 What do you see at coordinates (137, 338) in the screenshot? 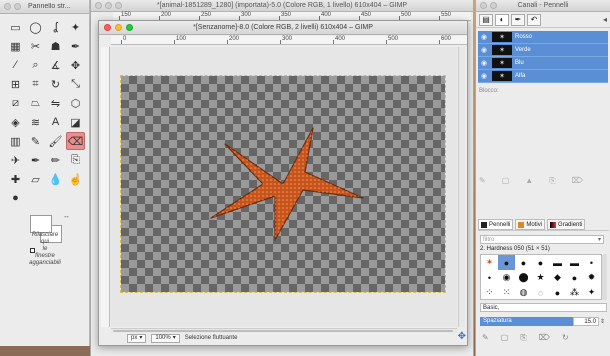
I see `unit-select: px ▾` at bounding box center [137, 338].